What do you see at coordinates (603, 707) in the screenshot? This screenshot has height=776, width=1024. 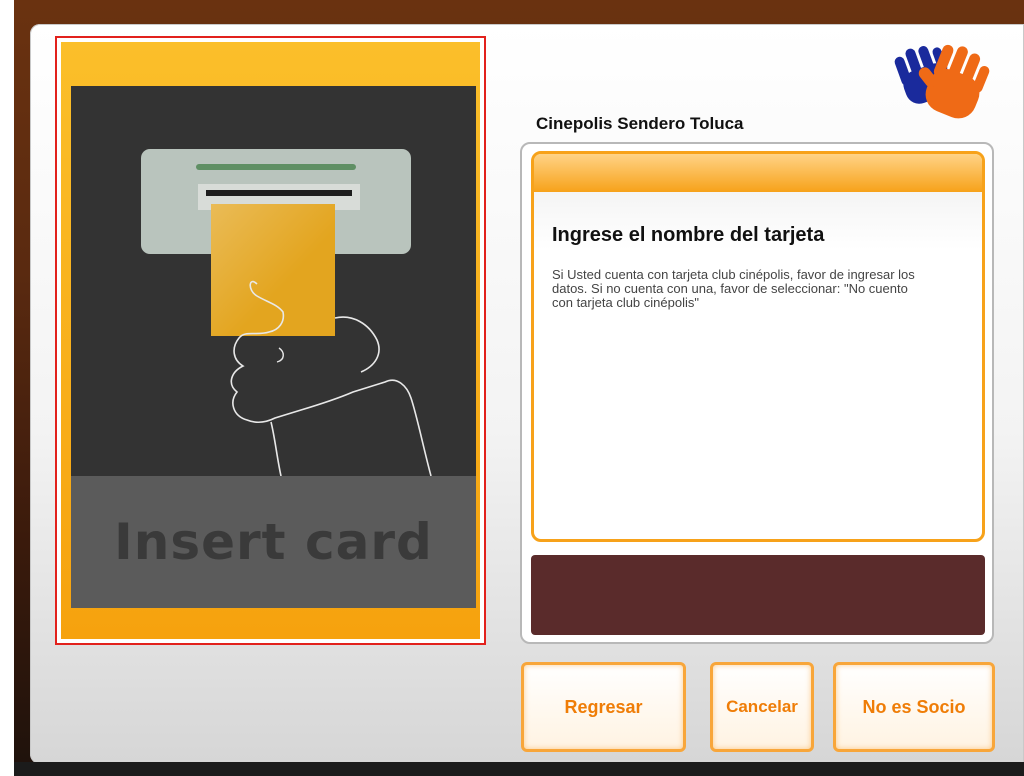 I see `back-button: Regresar` at bounding box center [603, 707].